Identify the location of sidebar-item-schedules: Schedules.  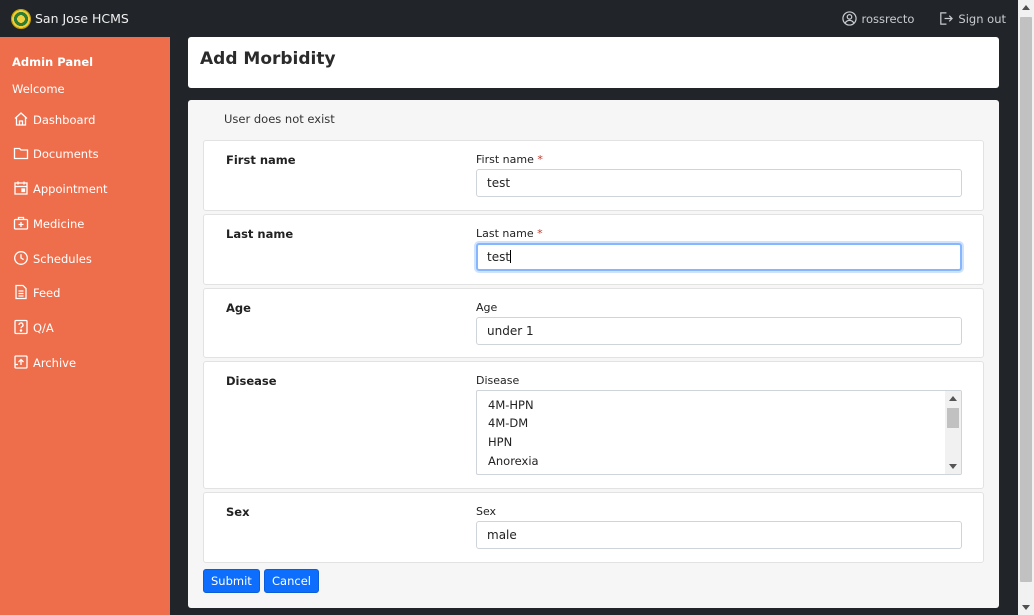
(52, 258).